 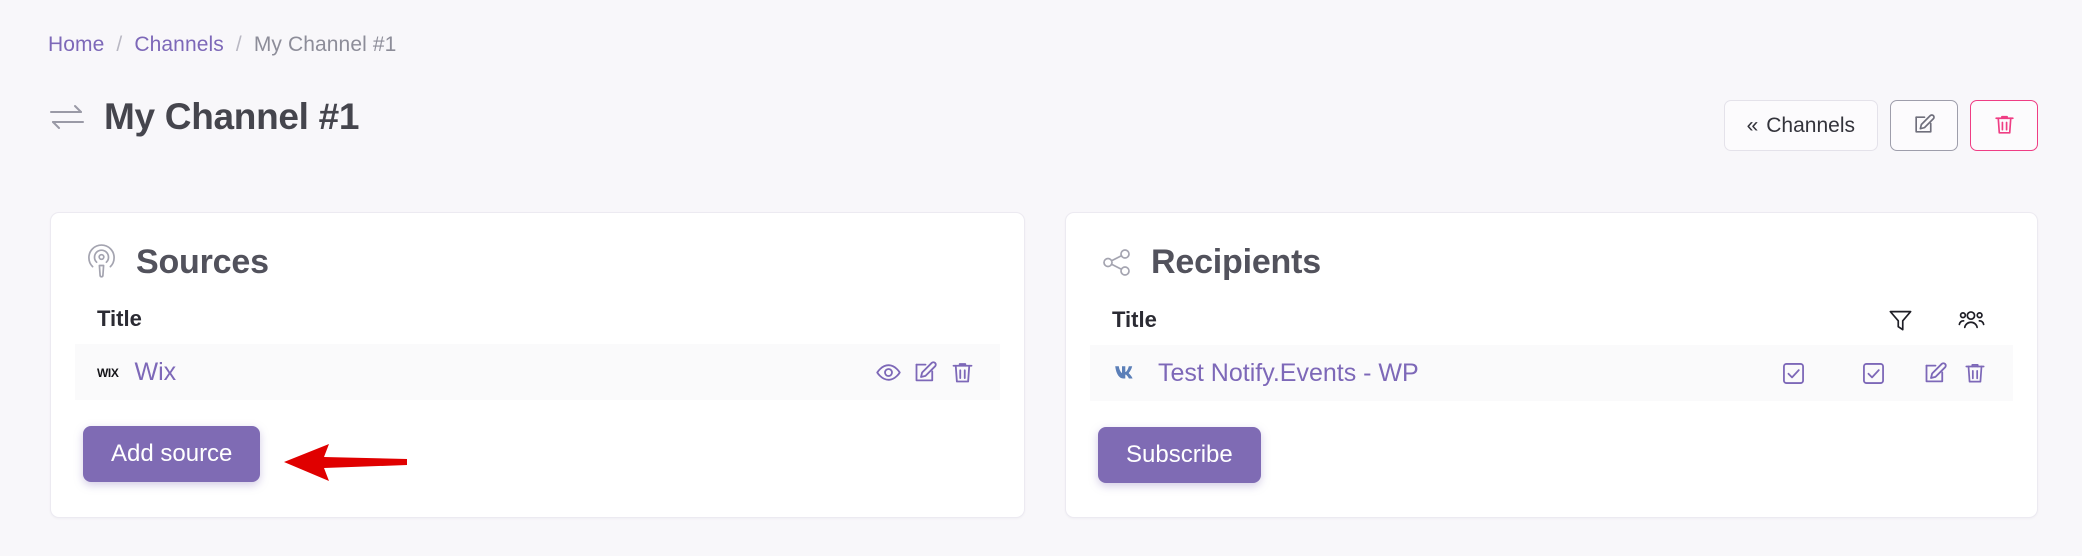 What do you see at coordinates (1134, 319) in the screenshot?
I see `recipients-column-title: Title` at bounding box center [1134, 319].